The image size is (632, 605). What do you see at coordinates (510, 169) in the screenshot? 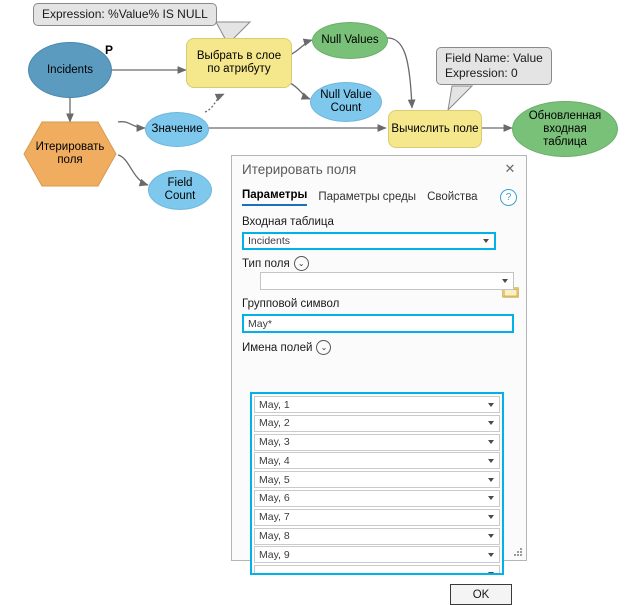
I see `close-icon: ✕` at bounding box center [510, 169].